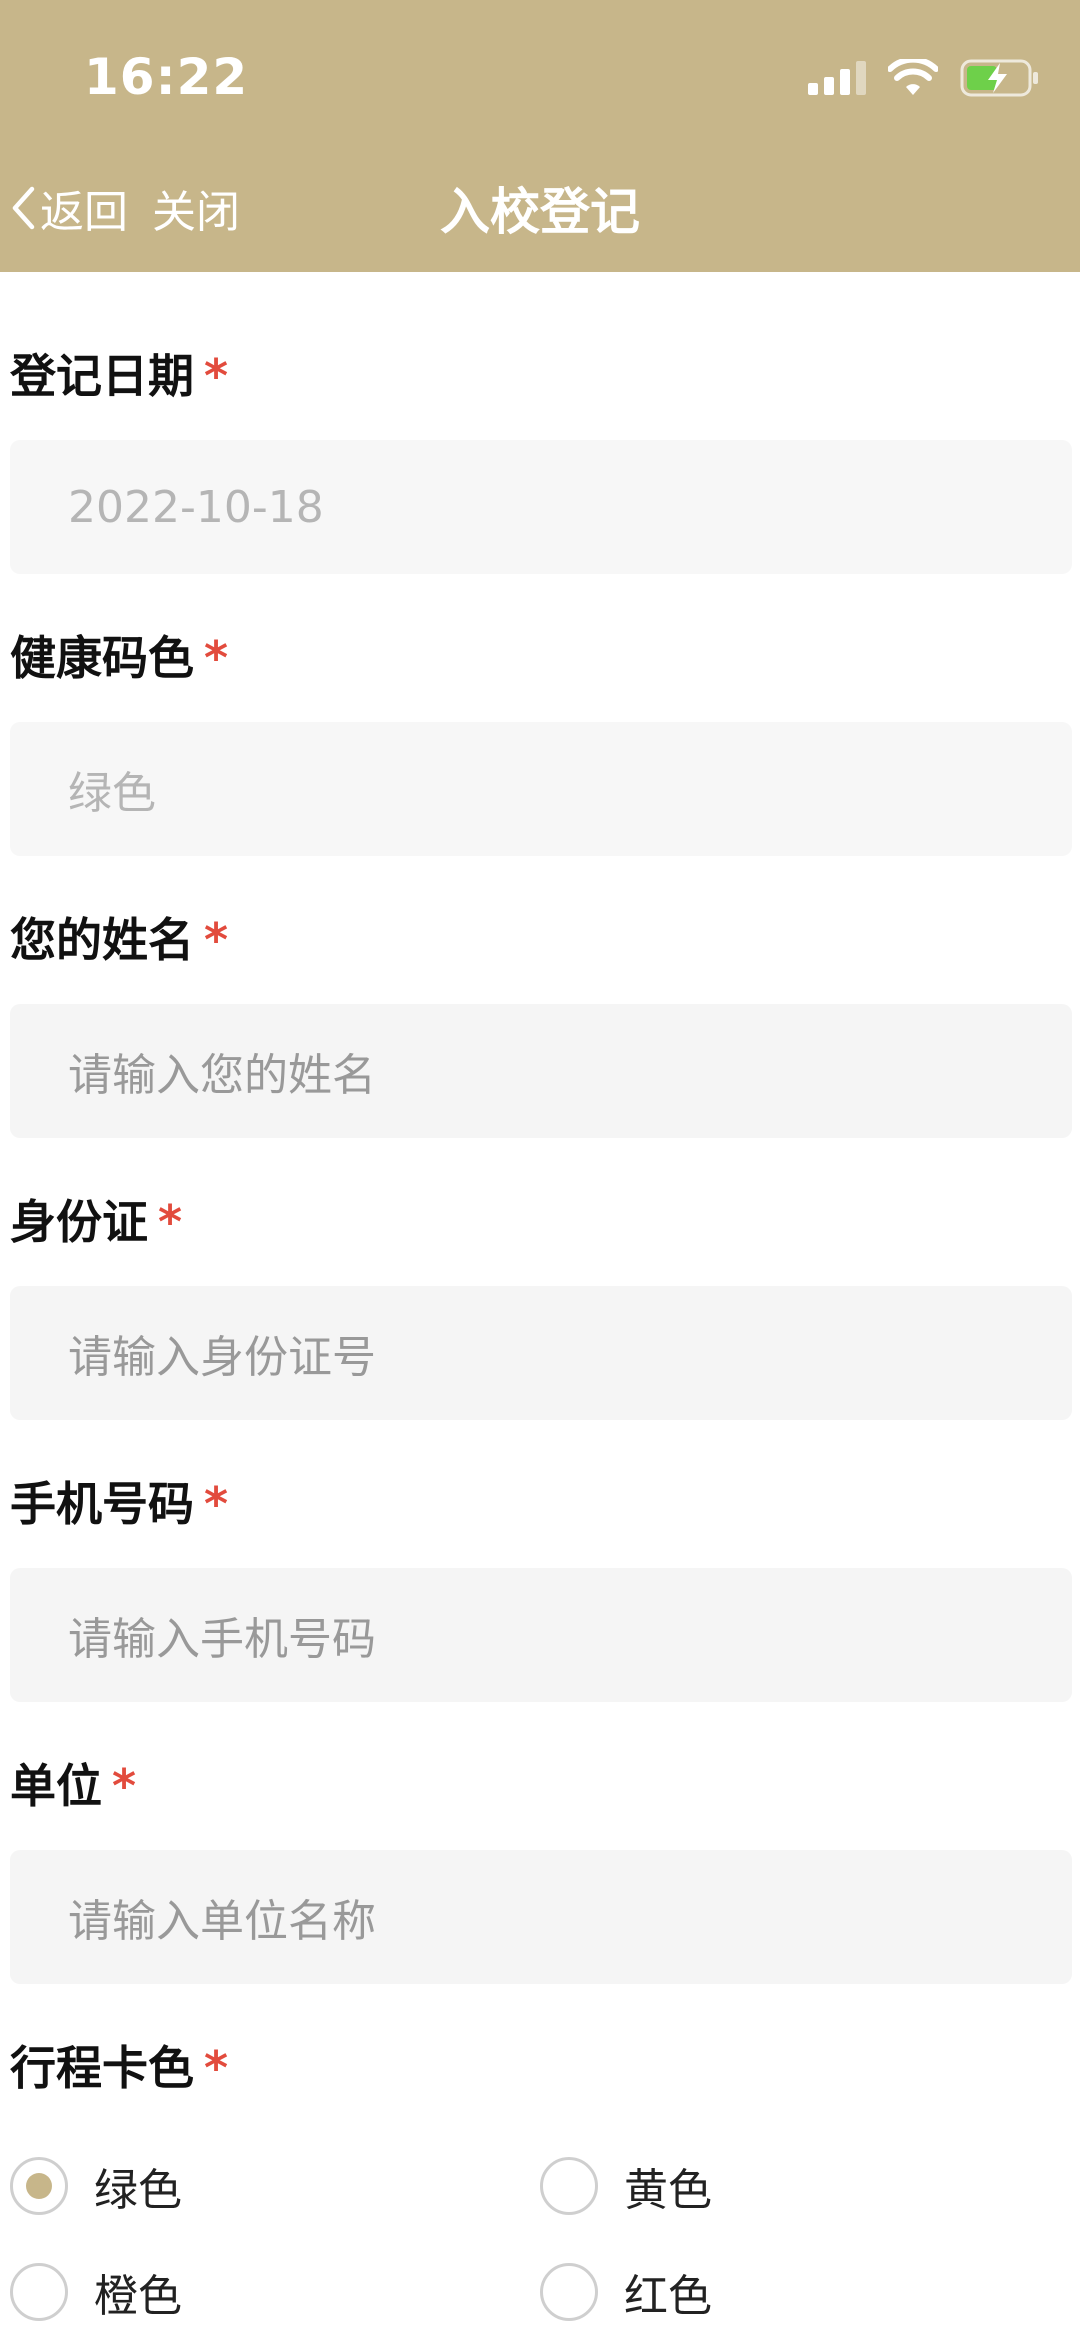 This screenshot has width=1080, height=2339. Describe the element at coordinates (119, 376) in the screenshot. I see `field-label: 登记日期 *` at that location.